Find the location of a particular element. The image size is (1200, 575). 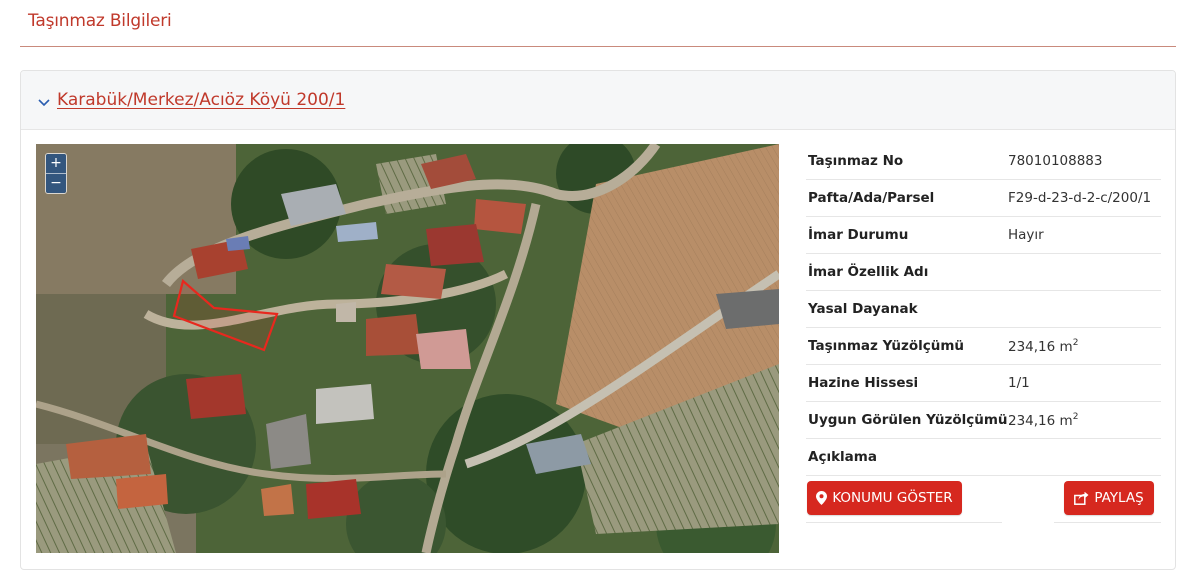

chevron-down-icon is located at coordinates (44, 102).